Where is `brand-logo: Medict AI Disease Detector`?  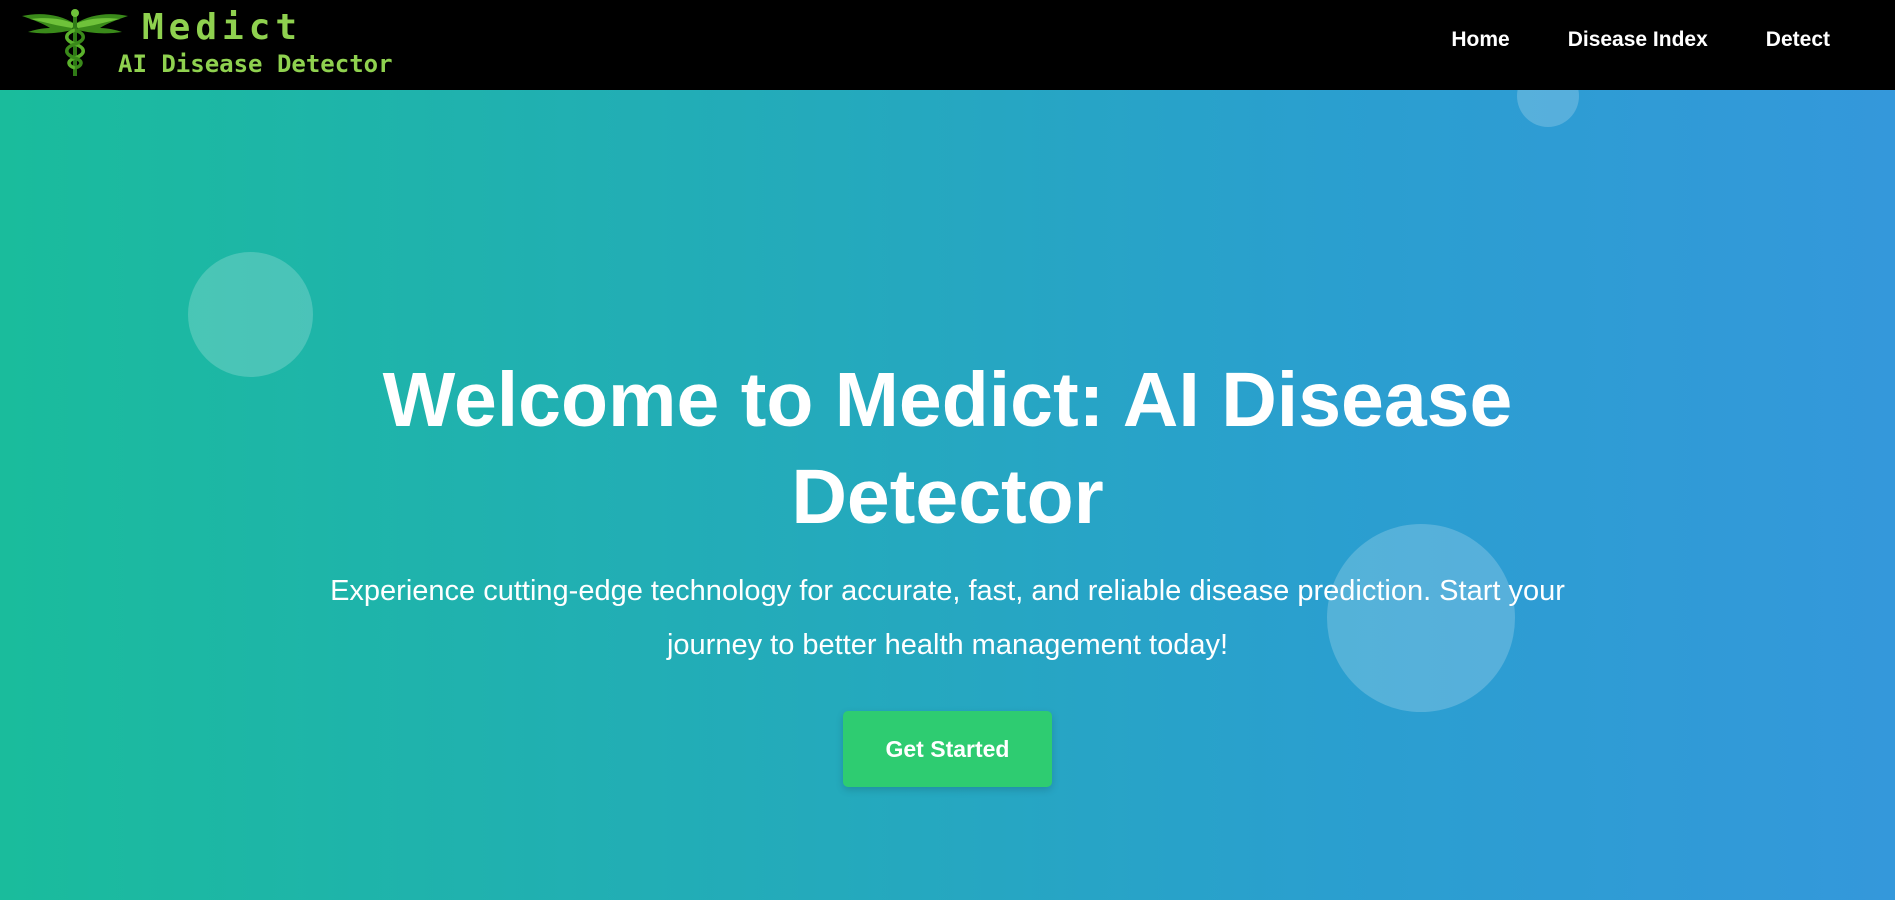
brand-logo: Medict AI Disease Detector is located at coordinates (206, 45).